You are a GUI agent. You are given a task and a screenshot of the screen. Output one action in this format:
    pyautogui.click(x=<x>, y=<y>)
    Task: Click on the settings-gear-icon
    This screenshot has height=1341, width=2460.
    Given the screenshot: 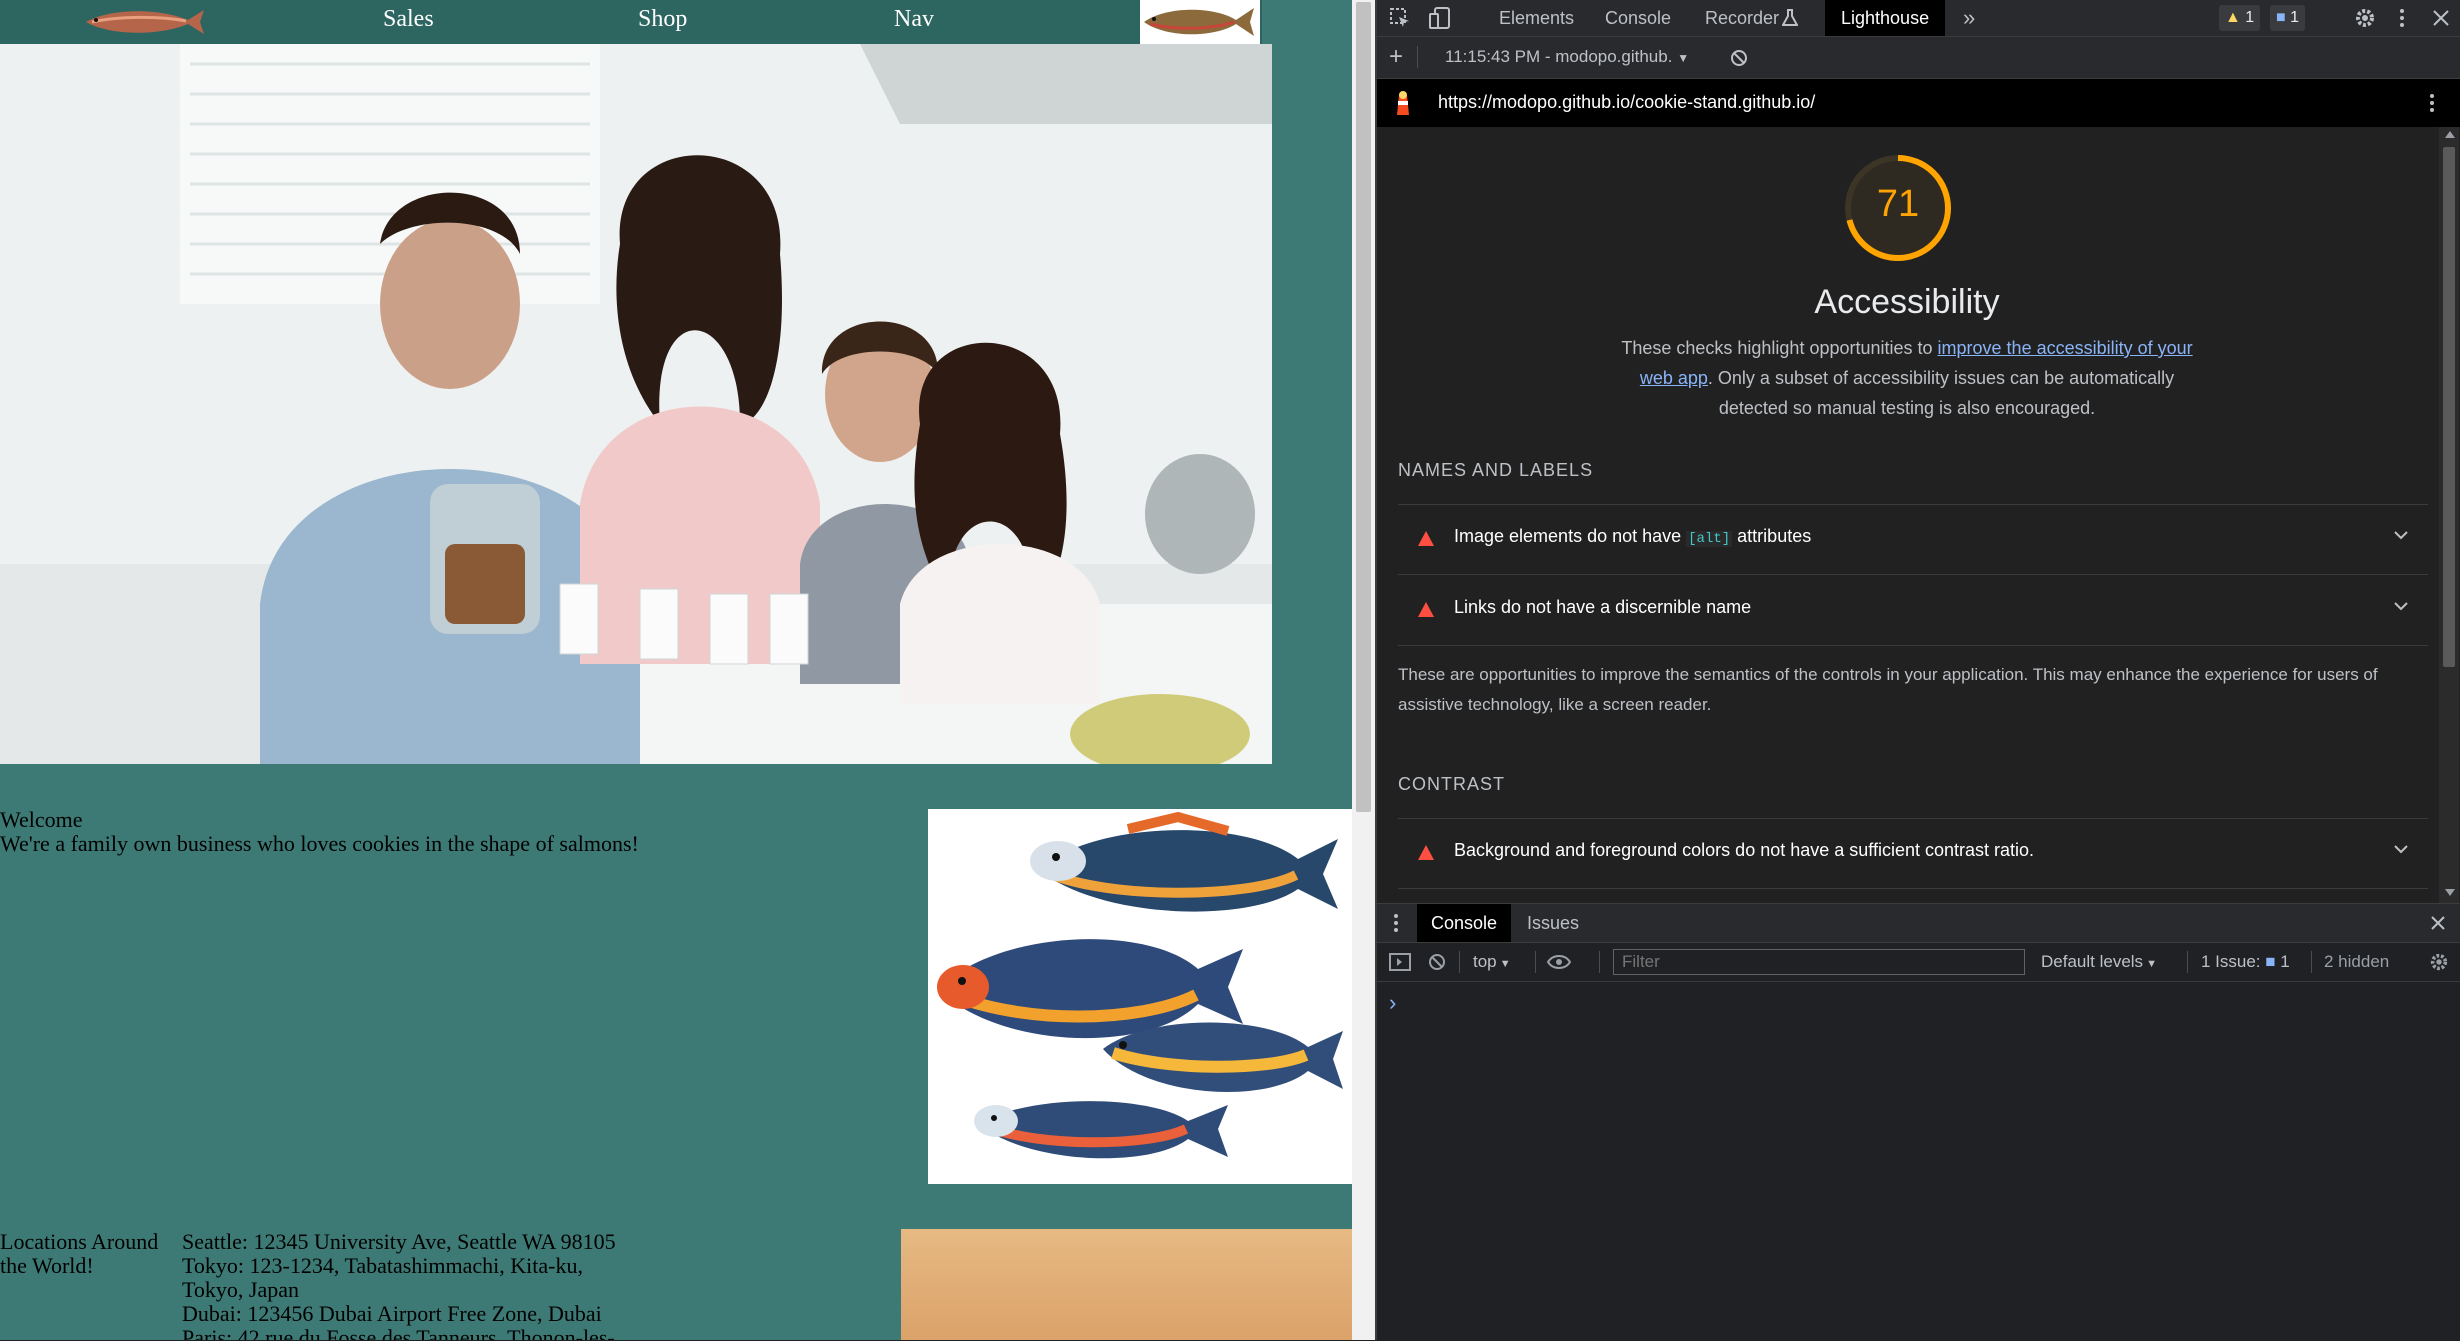 What is the action you would take?
    pyautogui.click(x=2365, y=18)
    